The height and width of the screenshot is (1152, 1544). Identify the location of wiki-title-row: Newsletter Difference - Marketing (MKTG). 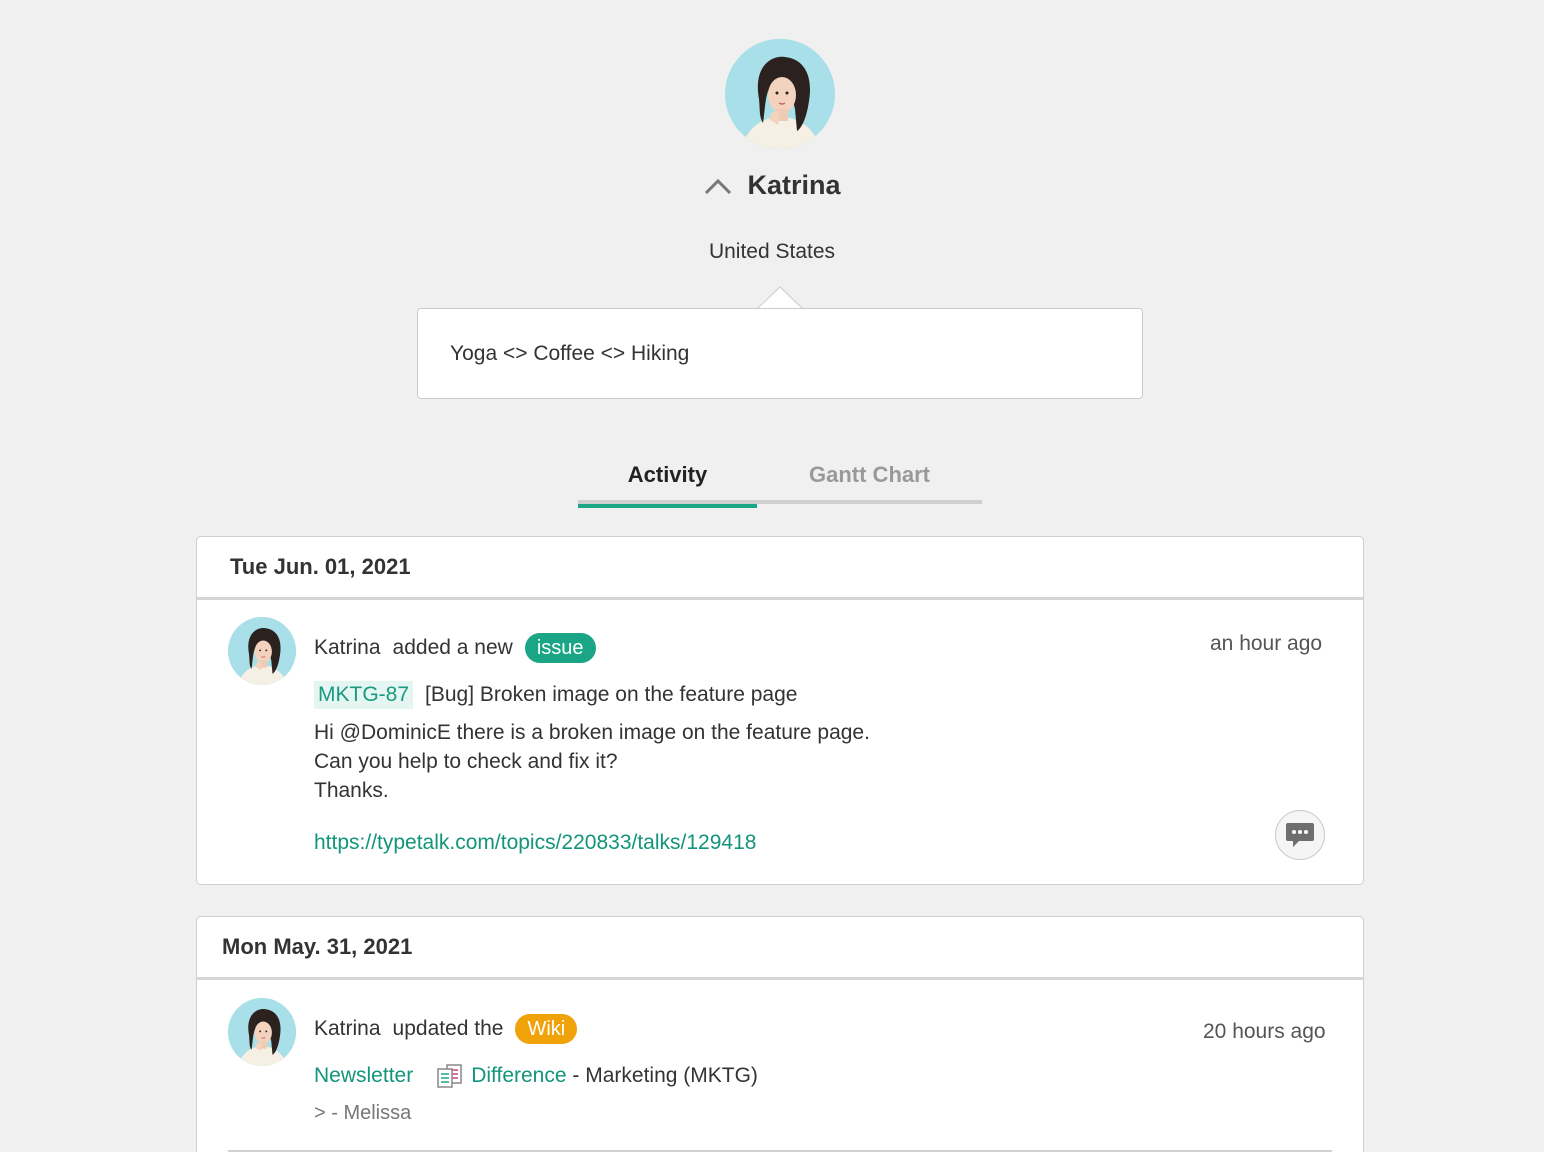
(536, 1076).